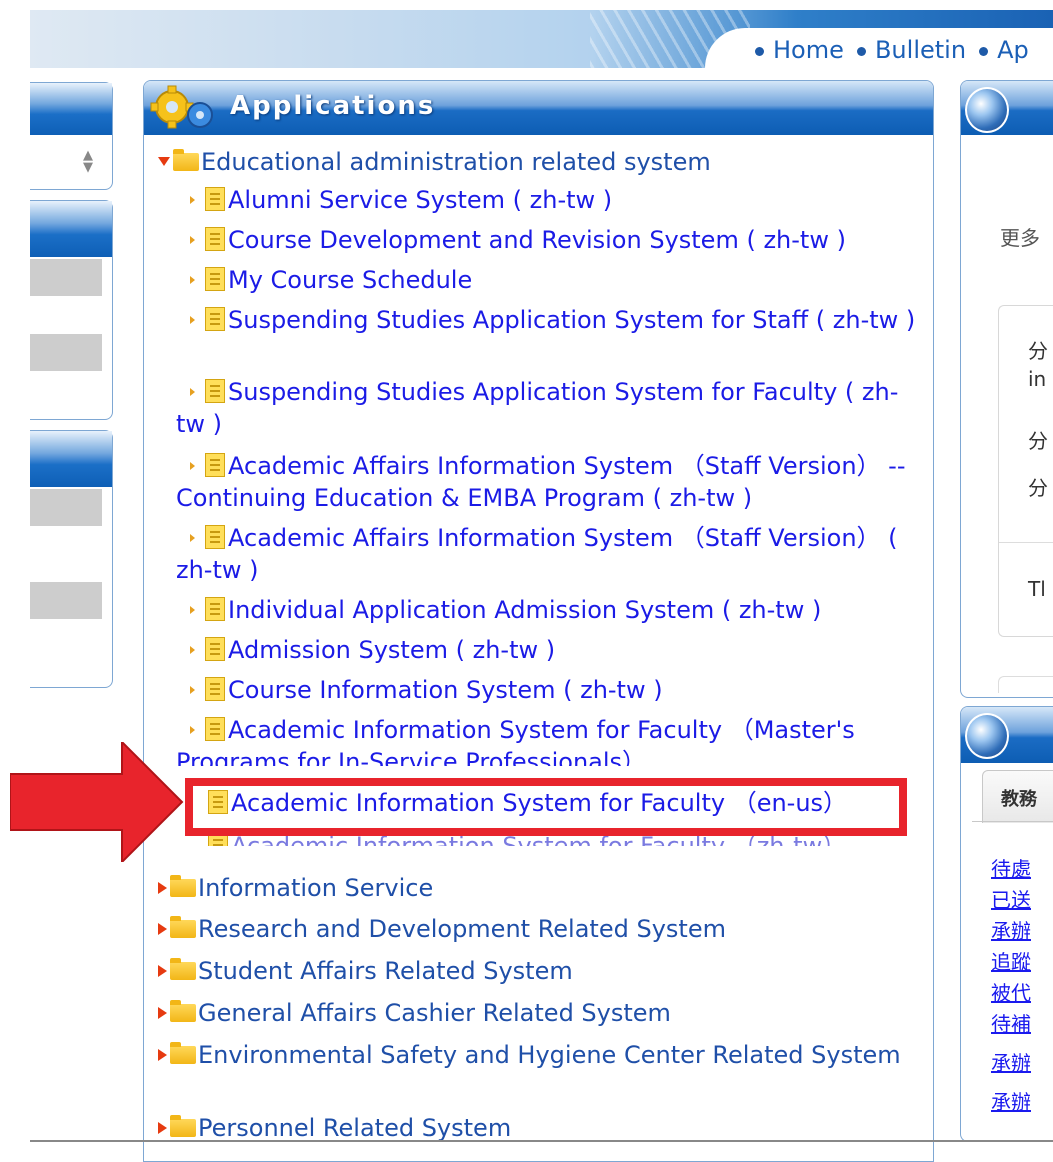  What do you see at coordinates (462, 929) in the screenshot?
I see `category-label: Research and Development Related System` at bounding box center [462, 929].